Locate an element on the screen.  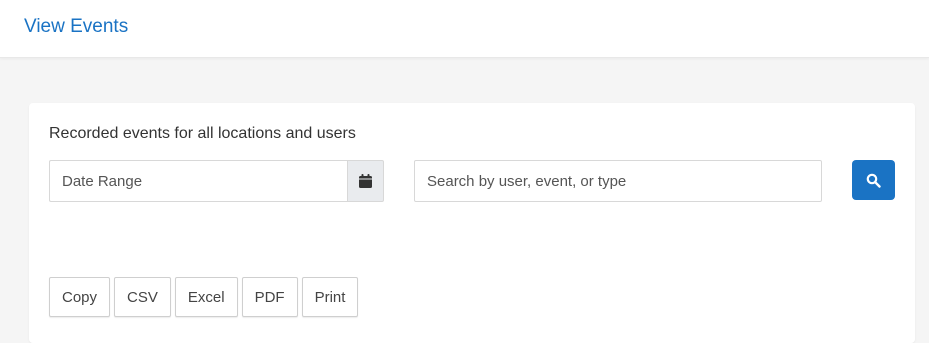
pdf-button: PDF is located at coordinates (269, 297).